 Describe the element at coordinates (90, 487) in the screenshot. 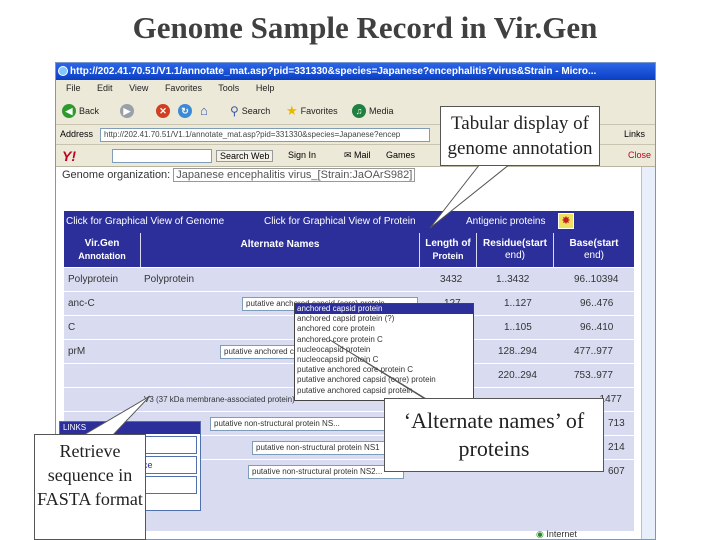

I see `retrieve-callout: Retrieve sequence in FASTA format` at that location.